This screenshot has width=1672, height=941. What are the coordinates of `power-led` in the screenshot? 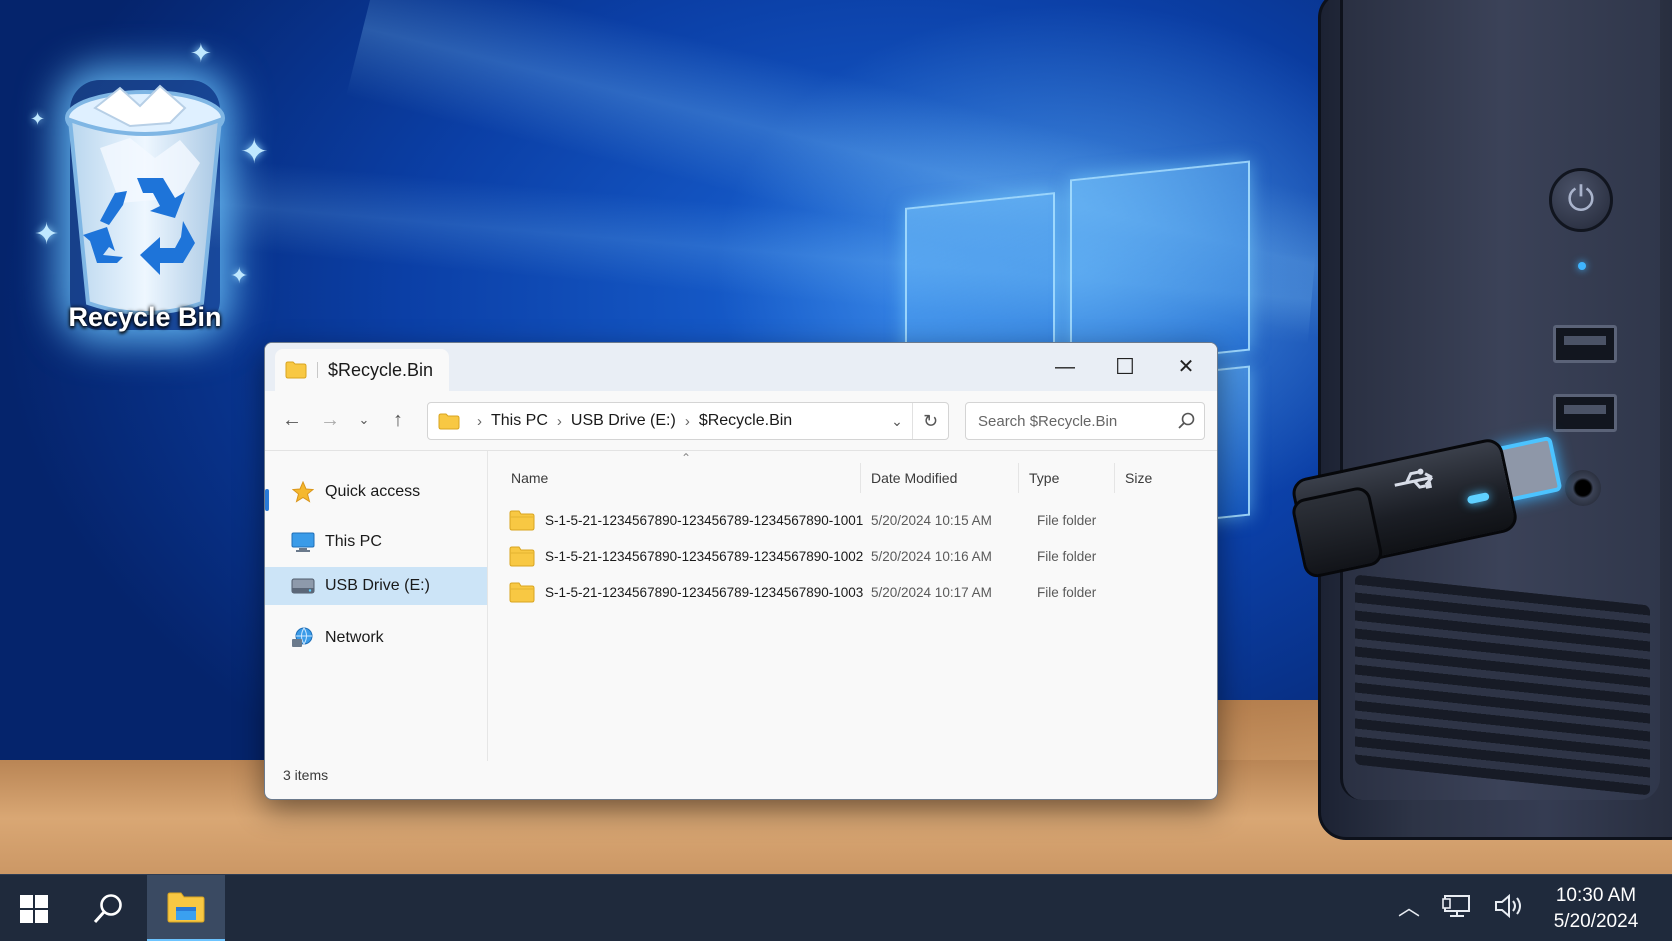 It's located at (1582, 266).